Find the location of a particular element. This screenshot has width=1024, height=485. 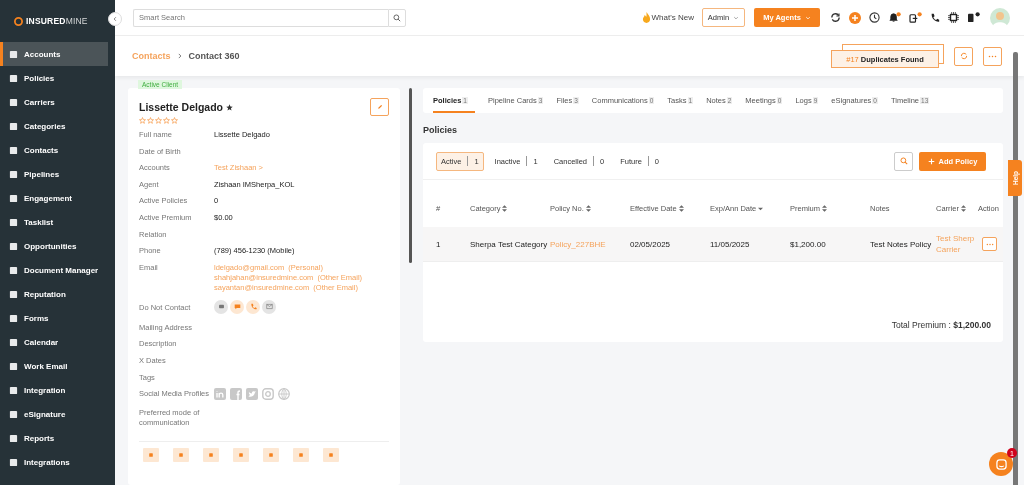

email-toggle is located at coordinates (221, 306).